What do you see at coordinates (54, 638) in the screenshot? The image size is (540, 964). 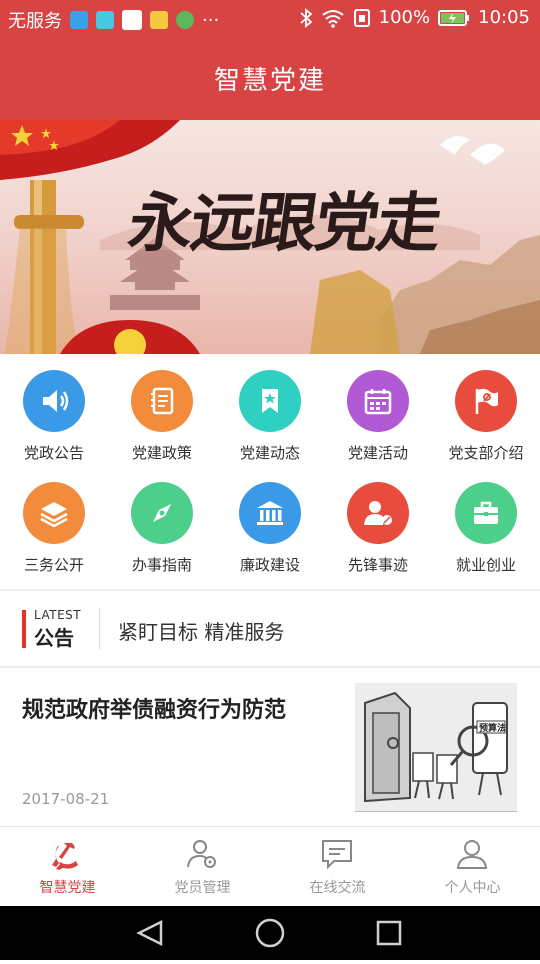 I see `notice-badge-title: 公告` at bounding box center [54, 638].